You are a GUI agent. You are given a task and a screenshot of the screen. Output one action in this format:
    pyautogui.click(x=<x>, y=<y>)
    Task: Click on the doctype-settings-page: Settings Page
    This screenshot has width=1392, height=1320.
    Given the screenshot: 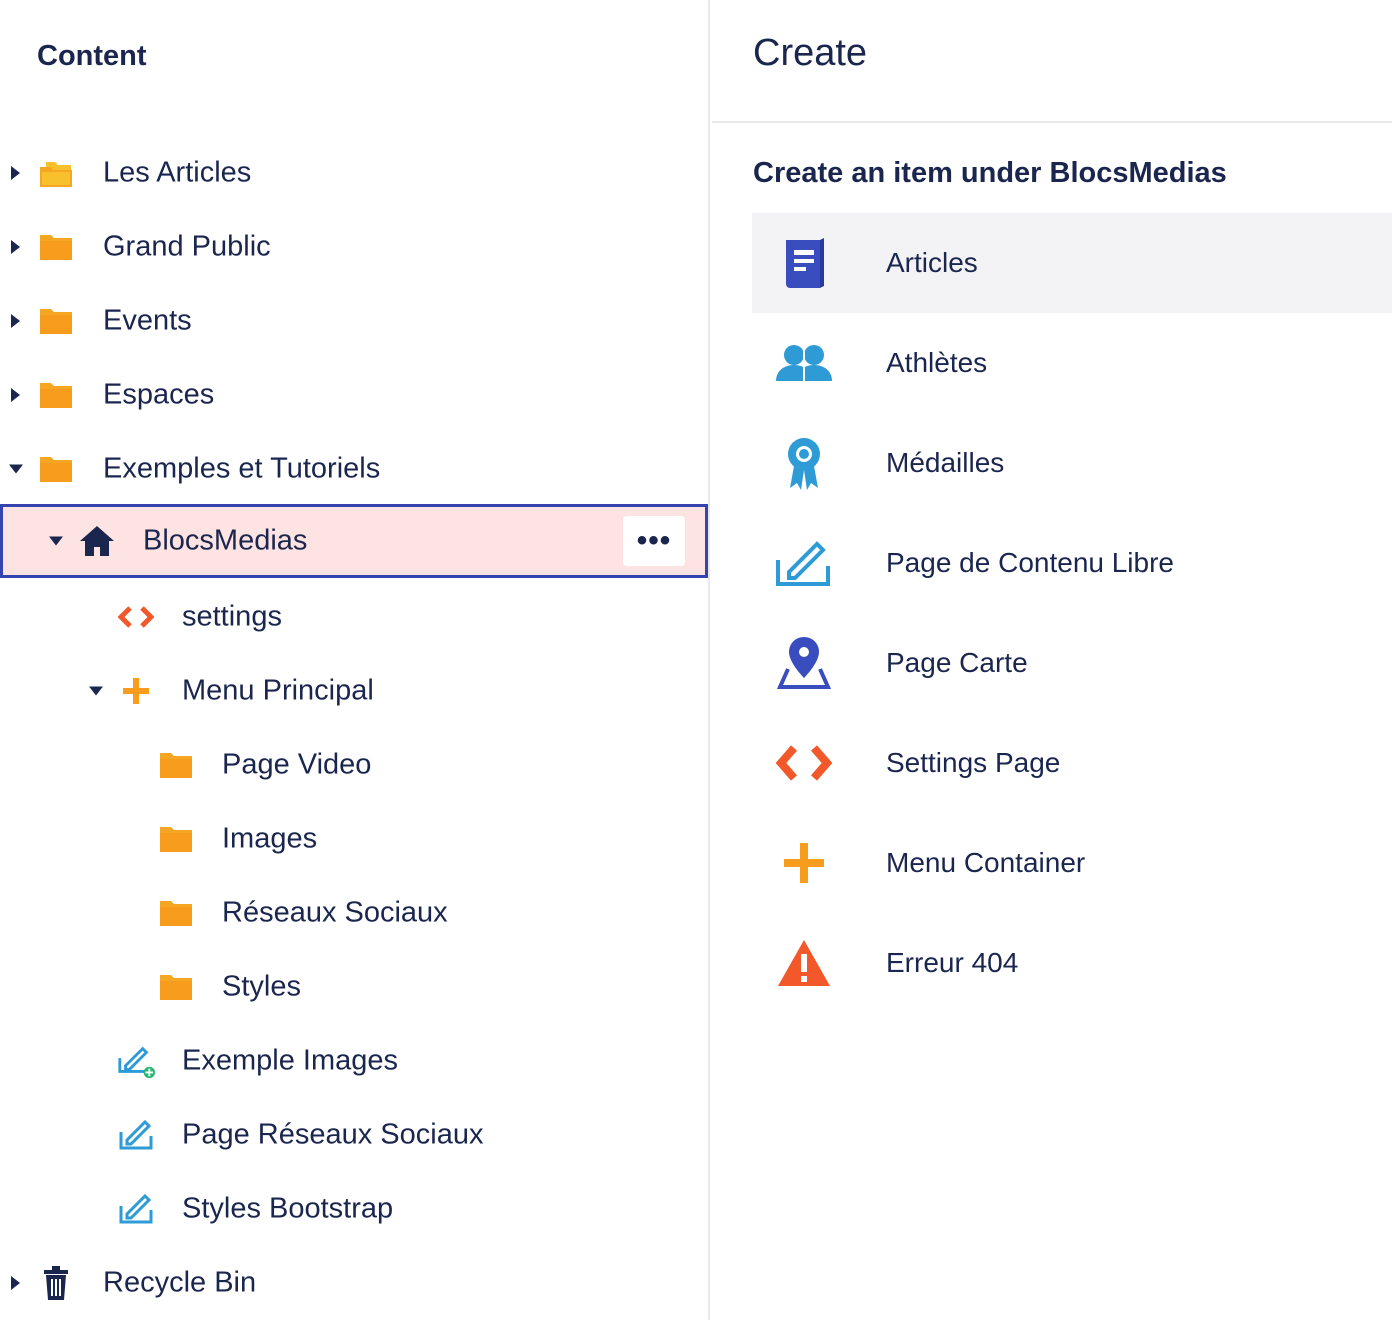 What is the action you would take?
    pyautogui.click(x=1072, y=763)
    